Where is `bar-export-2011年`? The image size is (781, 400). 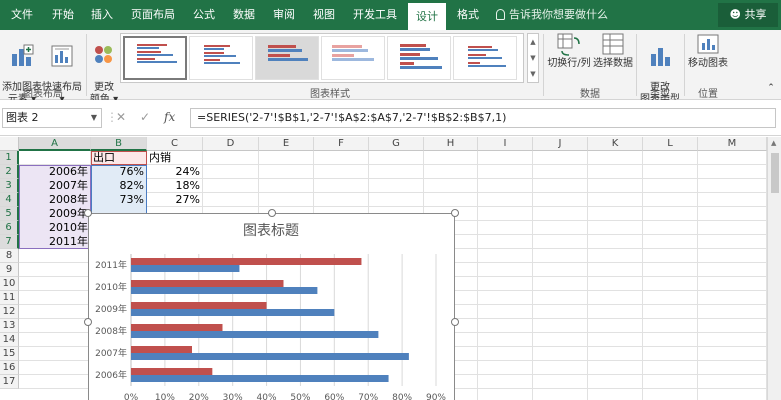 bar-export-2011年 is located at coordinates (185, 268).